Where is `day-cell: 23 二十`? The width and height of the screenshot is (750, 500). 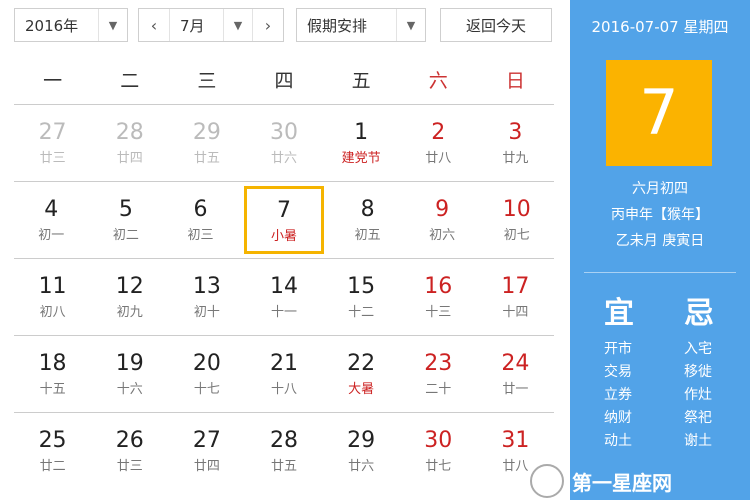 day-cell: 23 二十 is located at coordinates (438, 374).